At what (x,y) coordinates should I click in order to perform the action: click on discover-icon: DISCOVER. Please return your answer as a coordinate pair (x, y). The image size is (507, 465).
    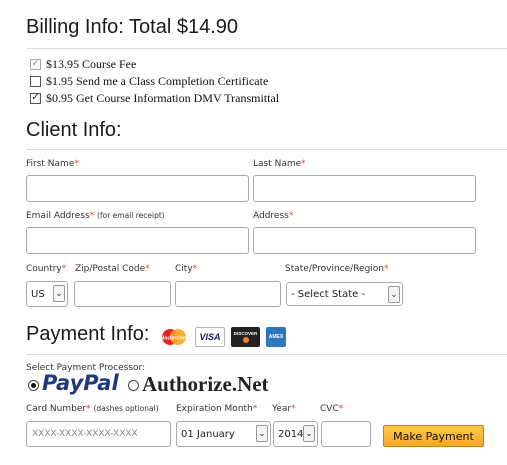
    Looking at the image, I should click on (245, 337).